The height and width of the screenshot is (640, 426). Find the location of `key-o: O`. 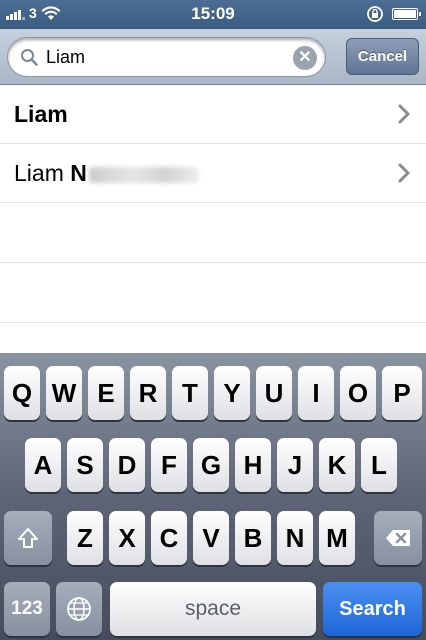

key-o: O is located at coordinates (358, 393).